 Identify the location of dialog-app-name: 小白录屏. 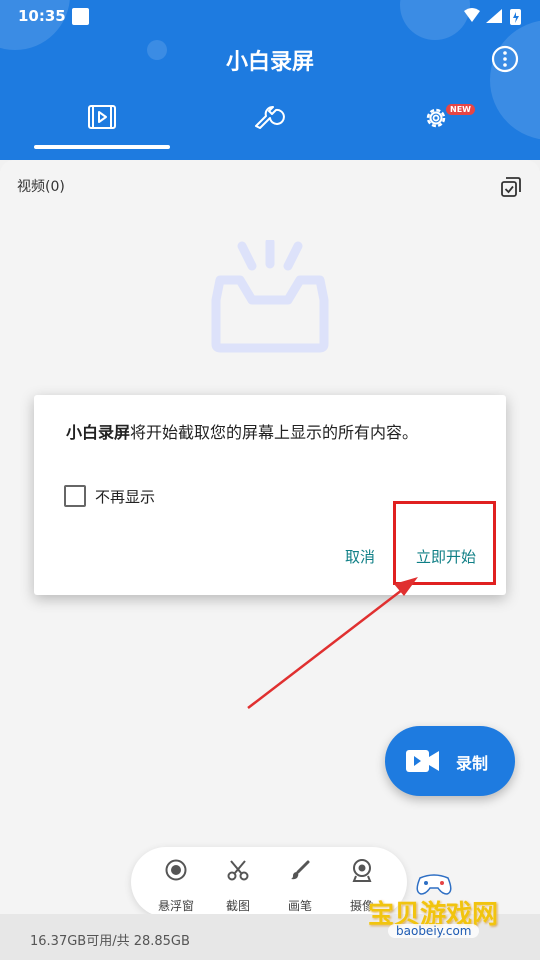
(98, 432).